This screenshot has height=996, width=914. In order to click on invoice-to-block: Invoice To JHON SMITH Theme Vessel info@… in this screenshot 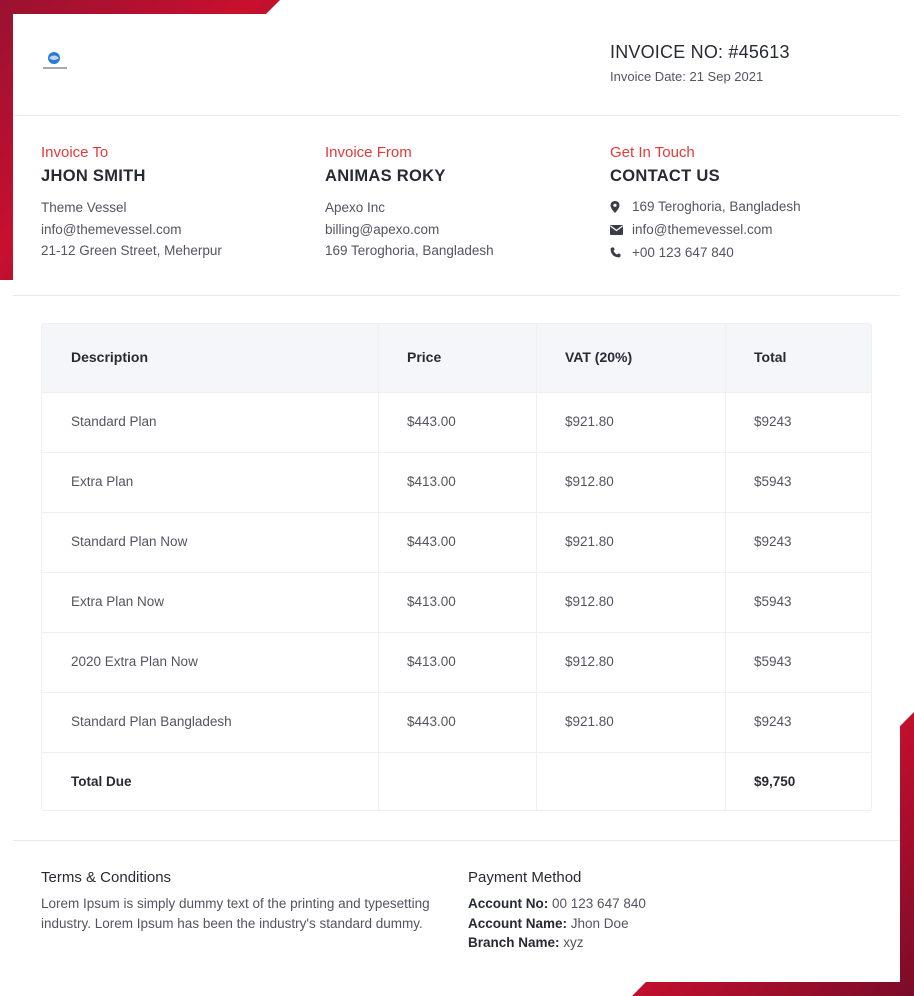, I will do `click(176, 203)`.